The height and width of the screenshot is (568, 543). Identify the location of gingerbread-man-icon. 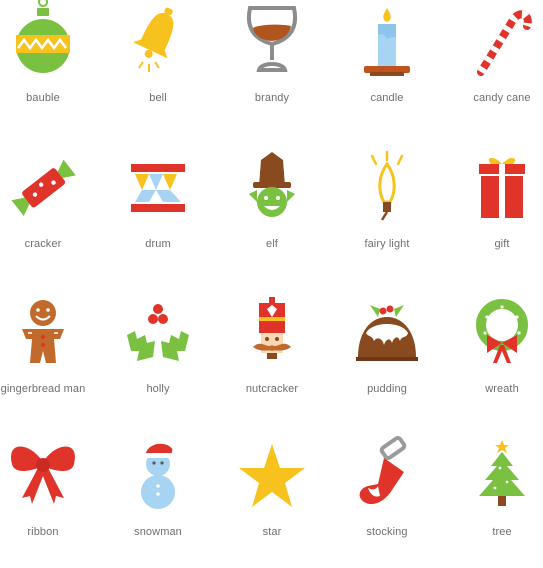
(43, 331).